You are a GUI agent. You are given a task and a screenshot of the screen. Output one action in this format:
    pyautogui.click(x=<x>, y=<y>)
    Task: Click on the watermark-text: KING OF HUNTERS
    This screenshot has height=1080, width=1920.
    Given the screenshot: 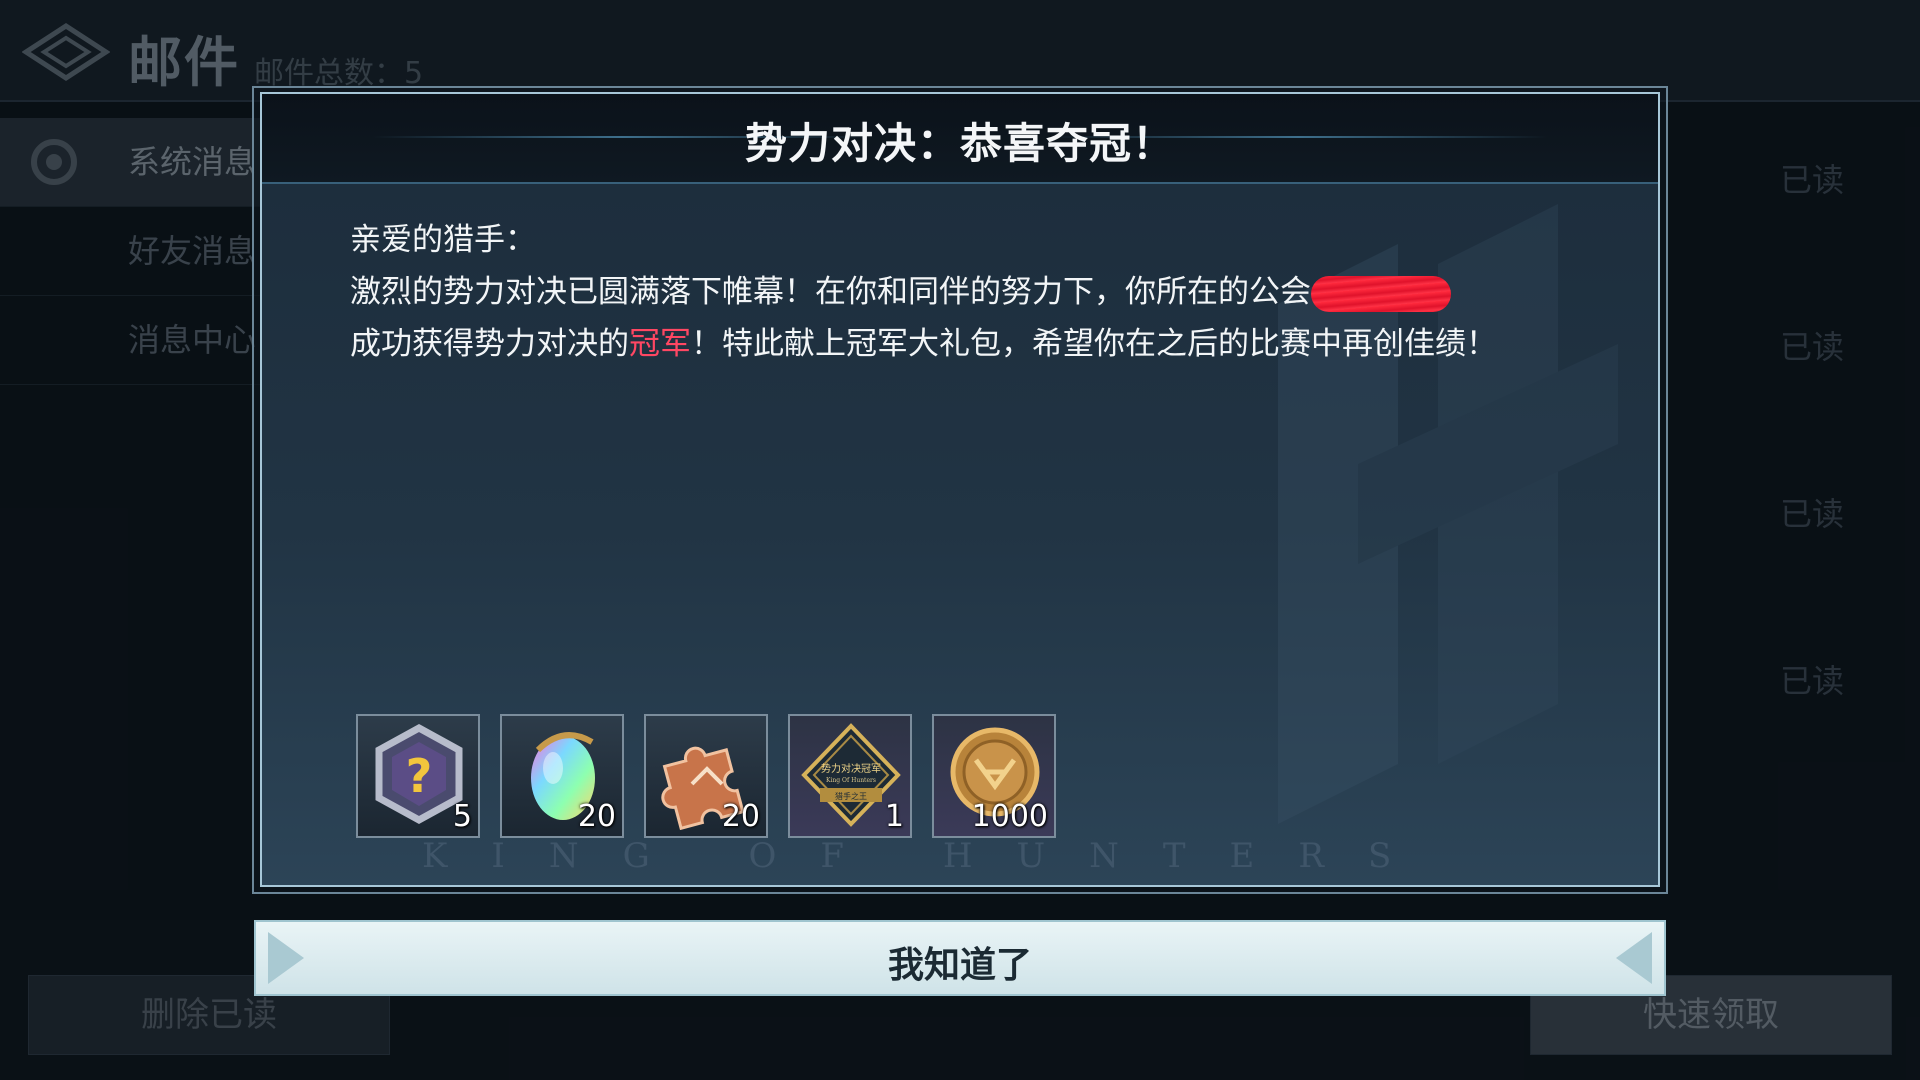 What is the action you would take?
    pyautogui.click(x=929, y=856)
    